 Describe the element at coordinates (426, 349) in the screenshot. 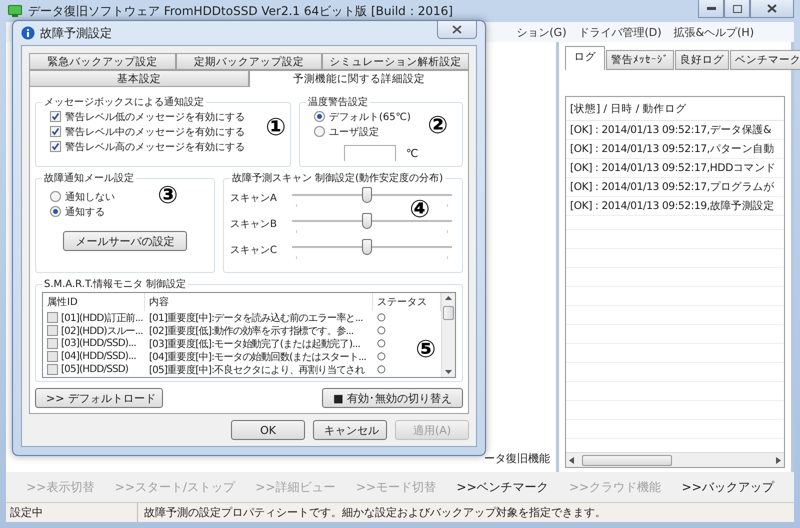

I see `annotation-number: ⑤` at that location.